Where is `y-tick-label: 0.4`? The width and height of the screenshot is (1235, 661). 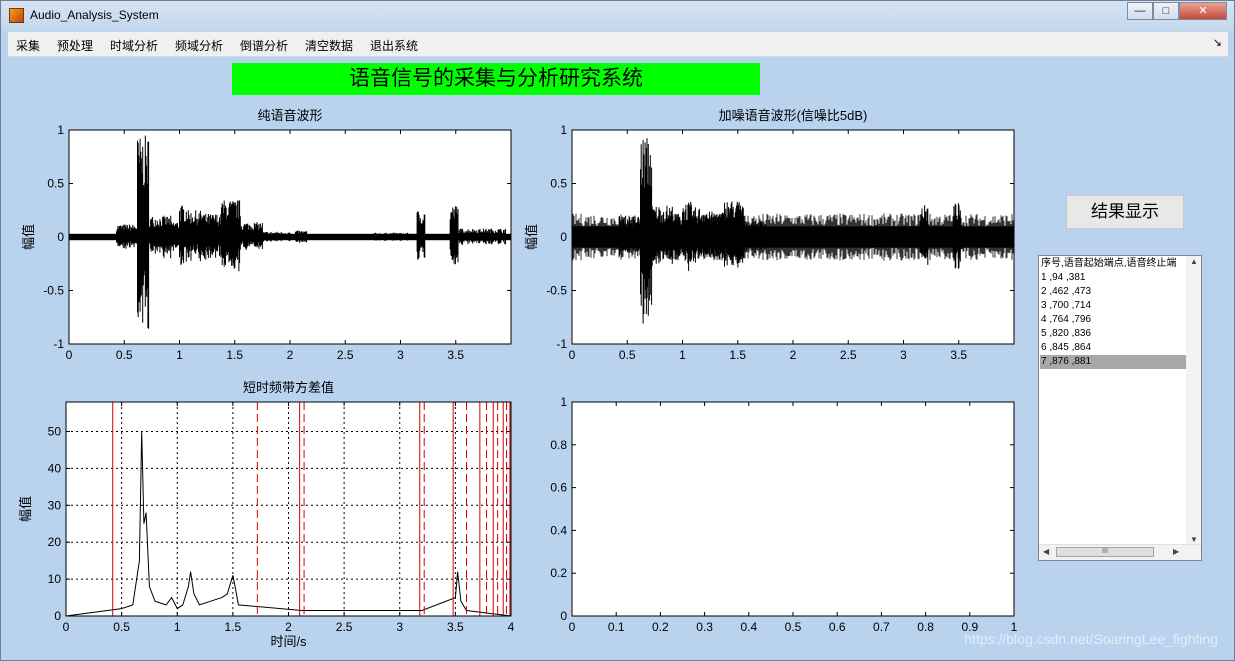 y-tick-label: 0.4 is located at coordinates (558, 530).